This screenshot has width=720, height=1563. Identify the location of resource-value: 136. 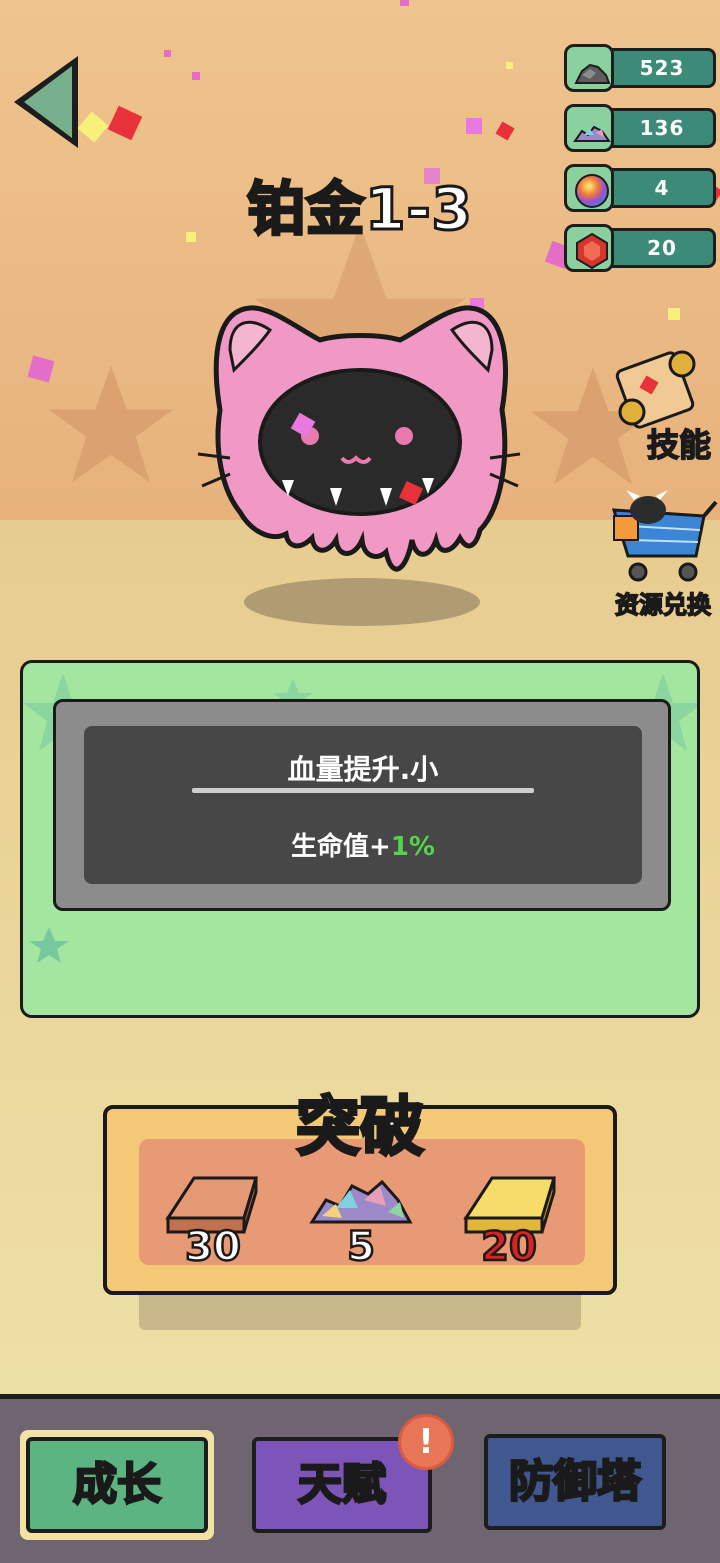
(662, 128).